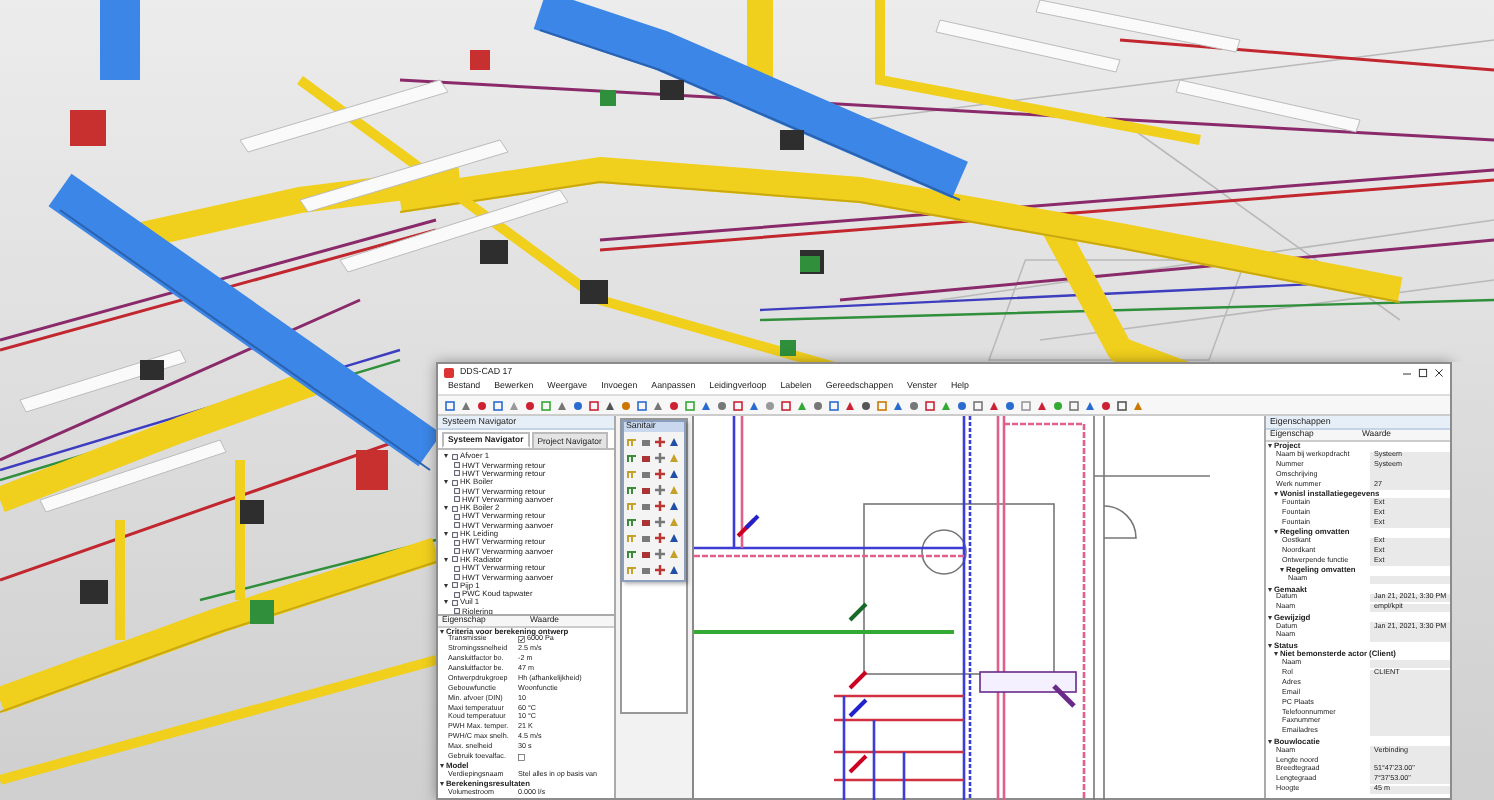  Describe the element at coordinates (449, 372) in the screenshot. I see `app-icon` at that location.